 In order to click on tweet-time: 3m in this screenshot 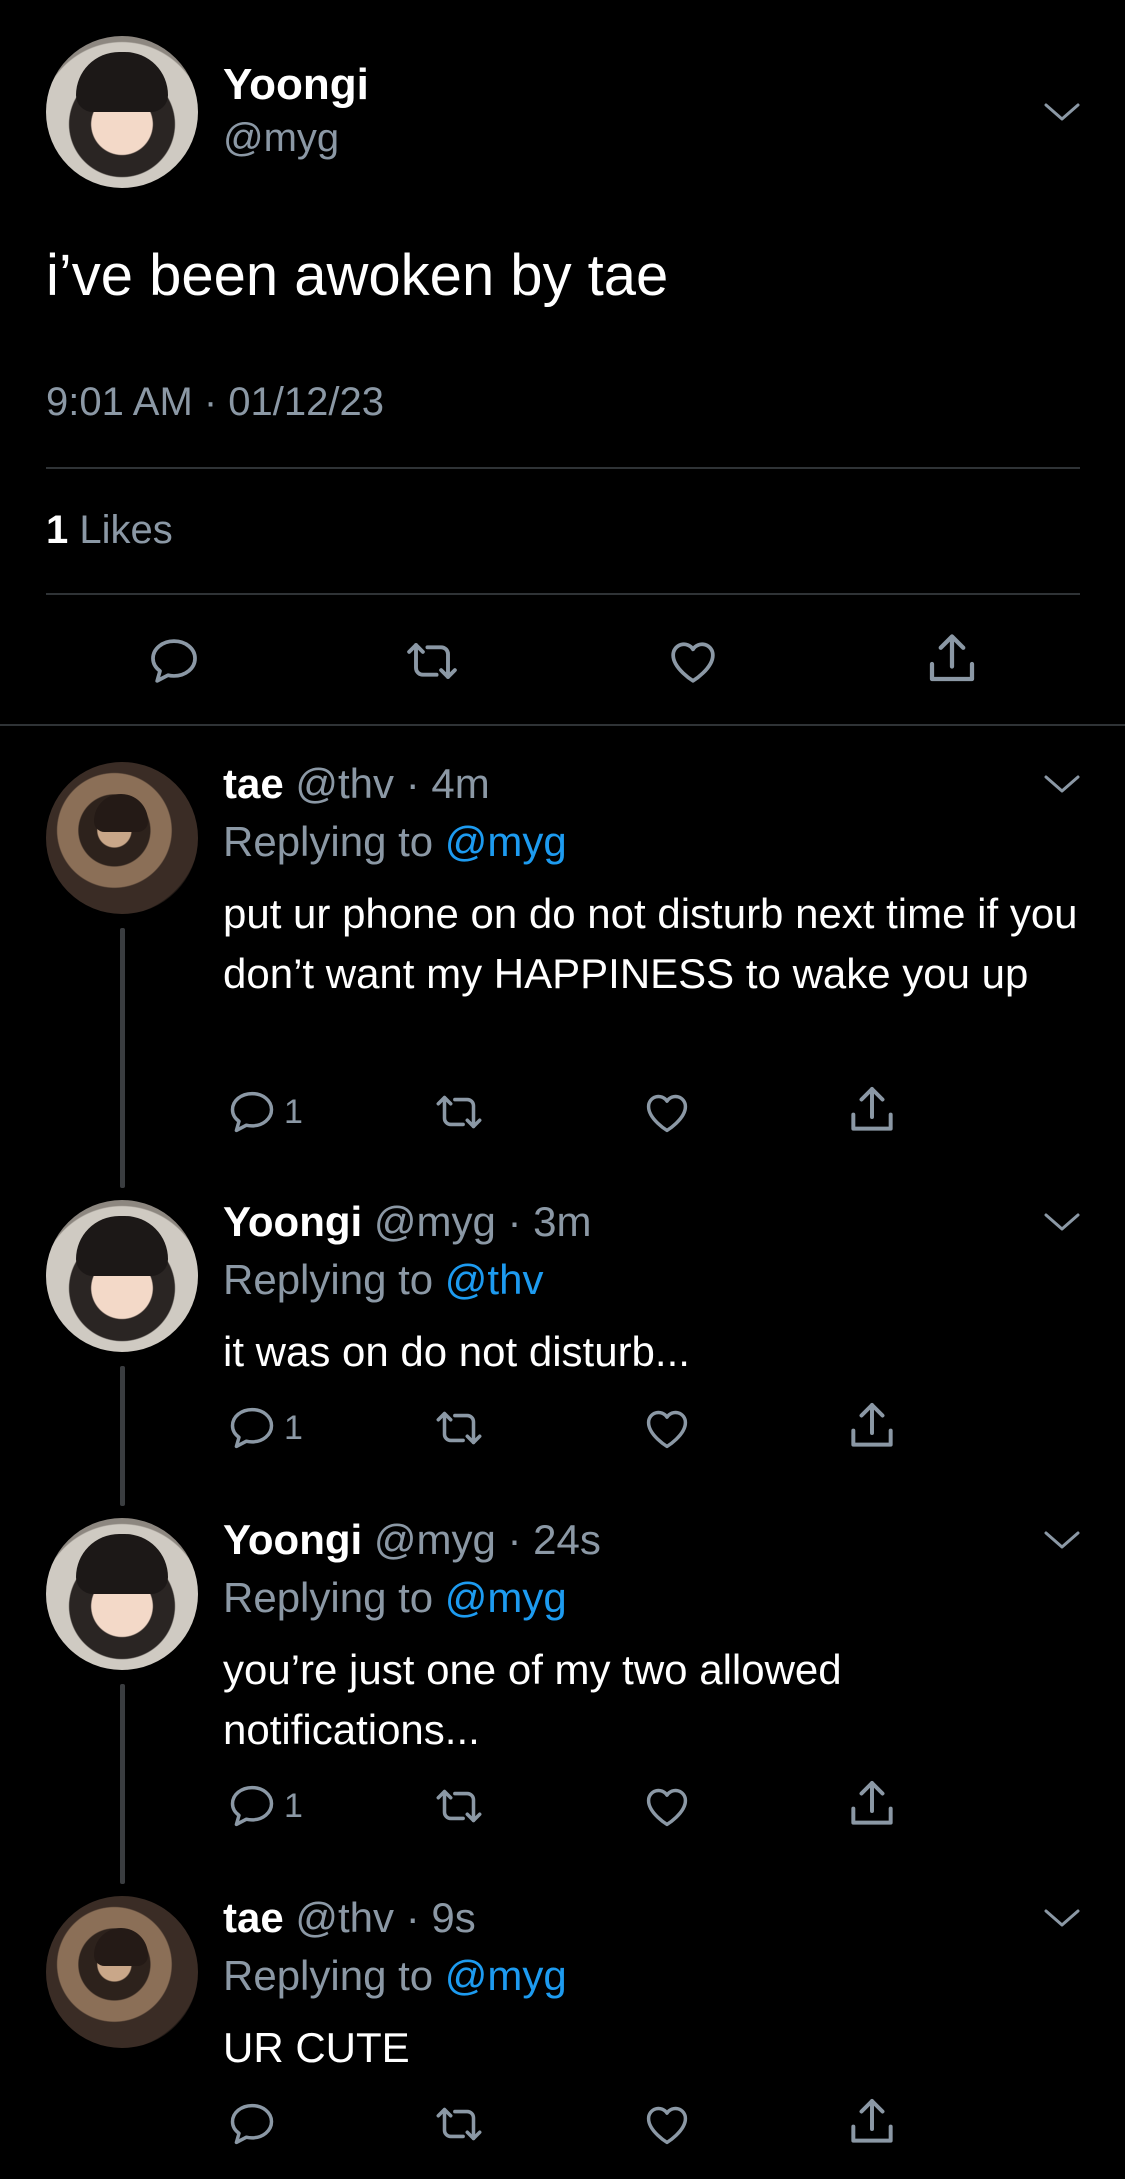, I will do `click(562, 1221)`.